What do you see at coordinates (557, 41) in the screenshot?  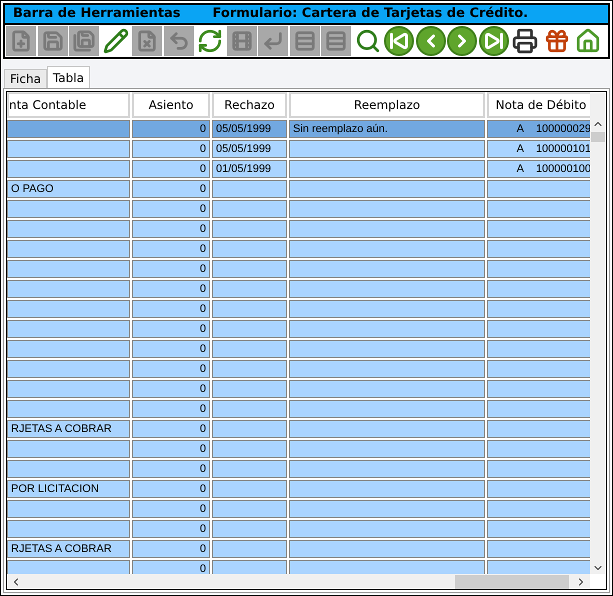 I see `gift-icon` at bounding box center [557, 41].